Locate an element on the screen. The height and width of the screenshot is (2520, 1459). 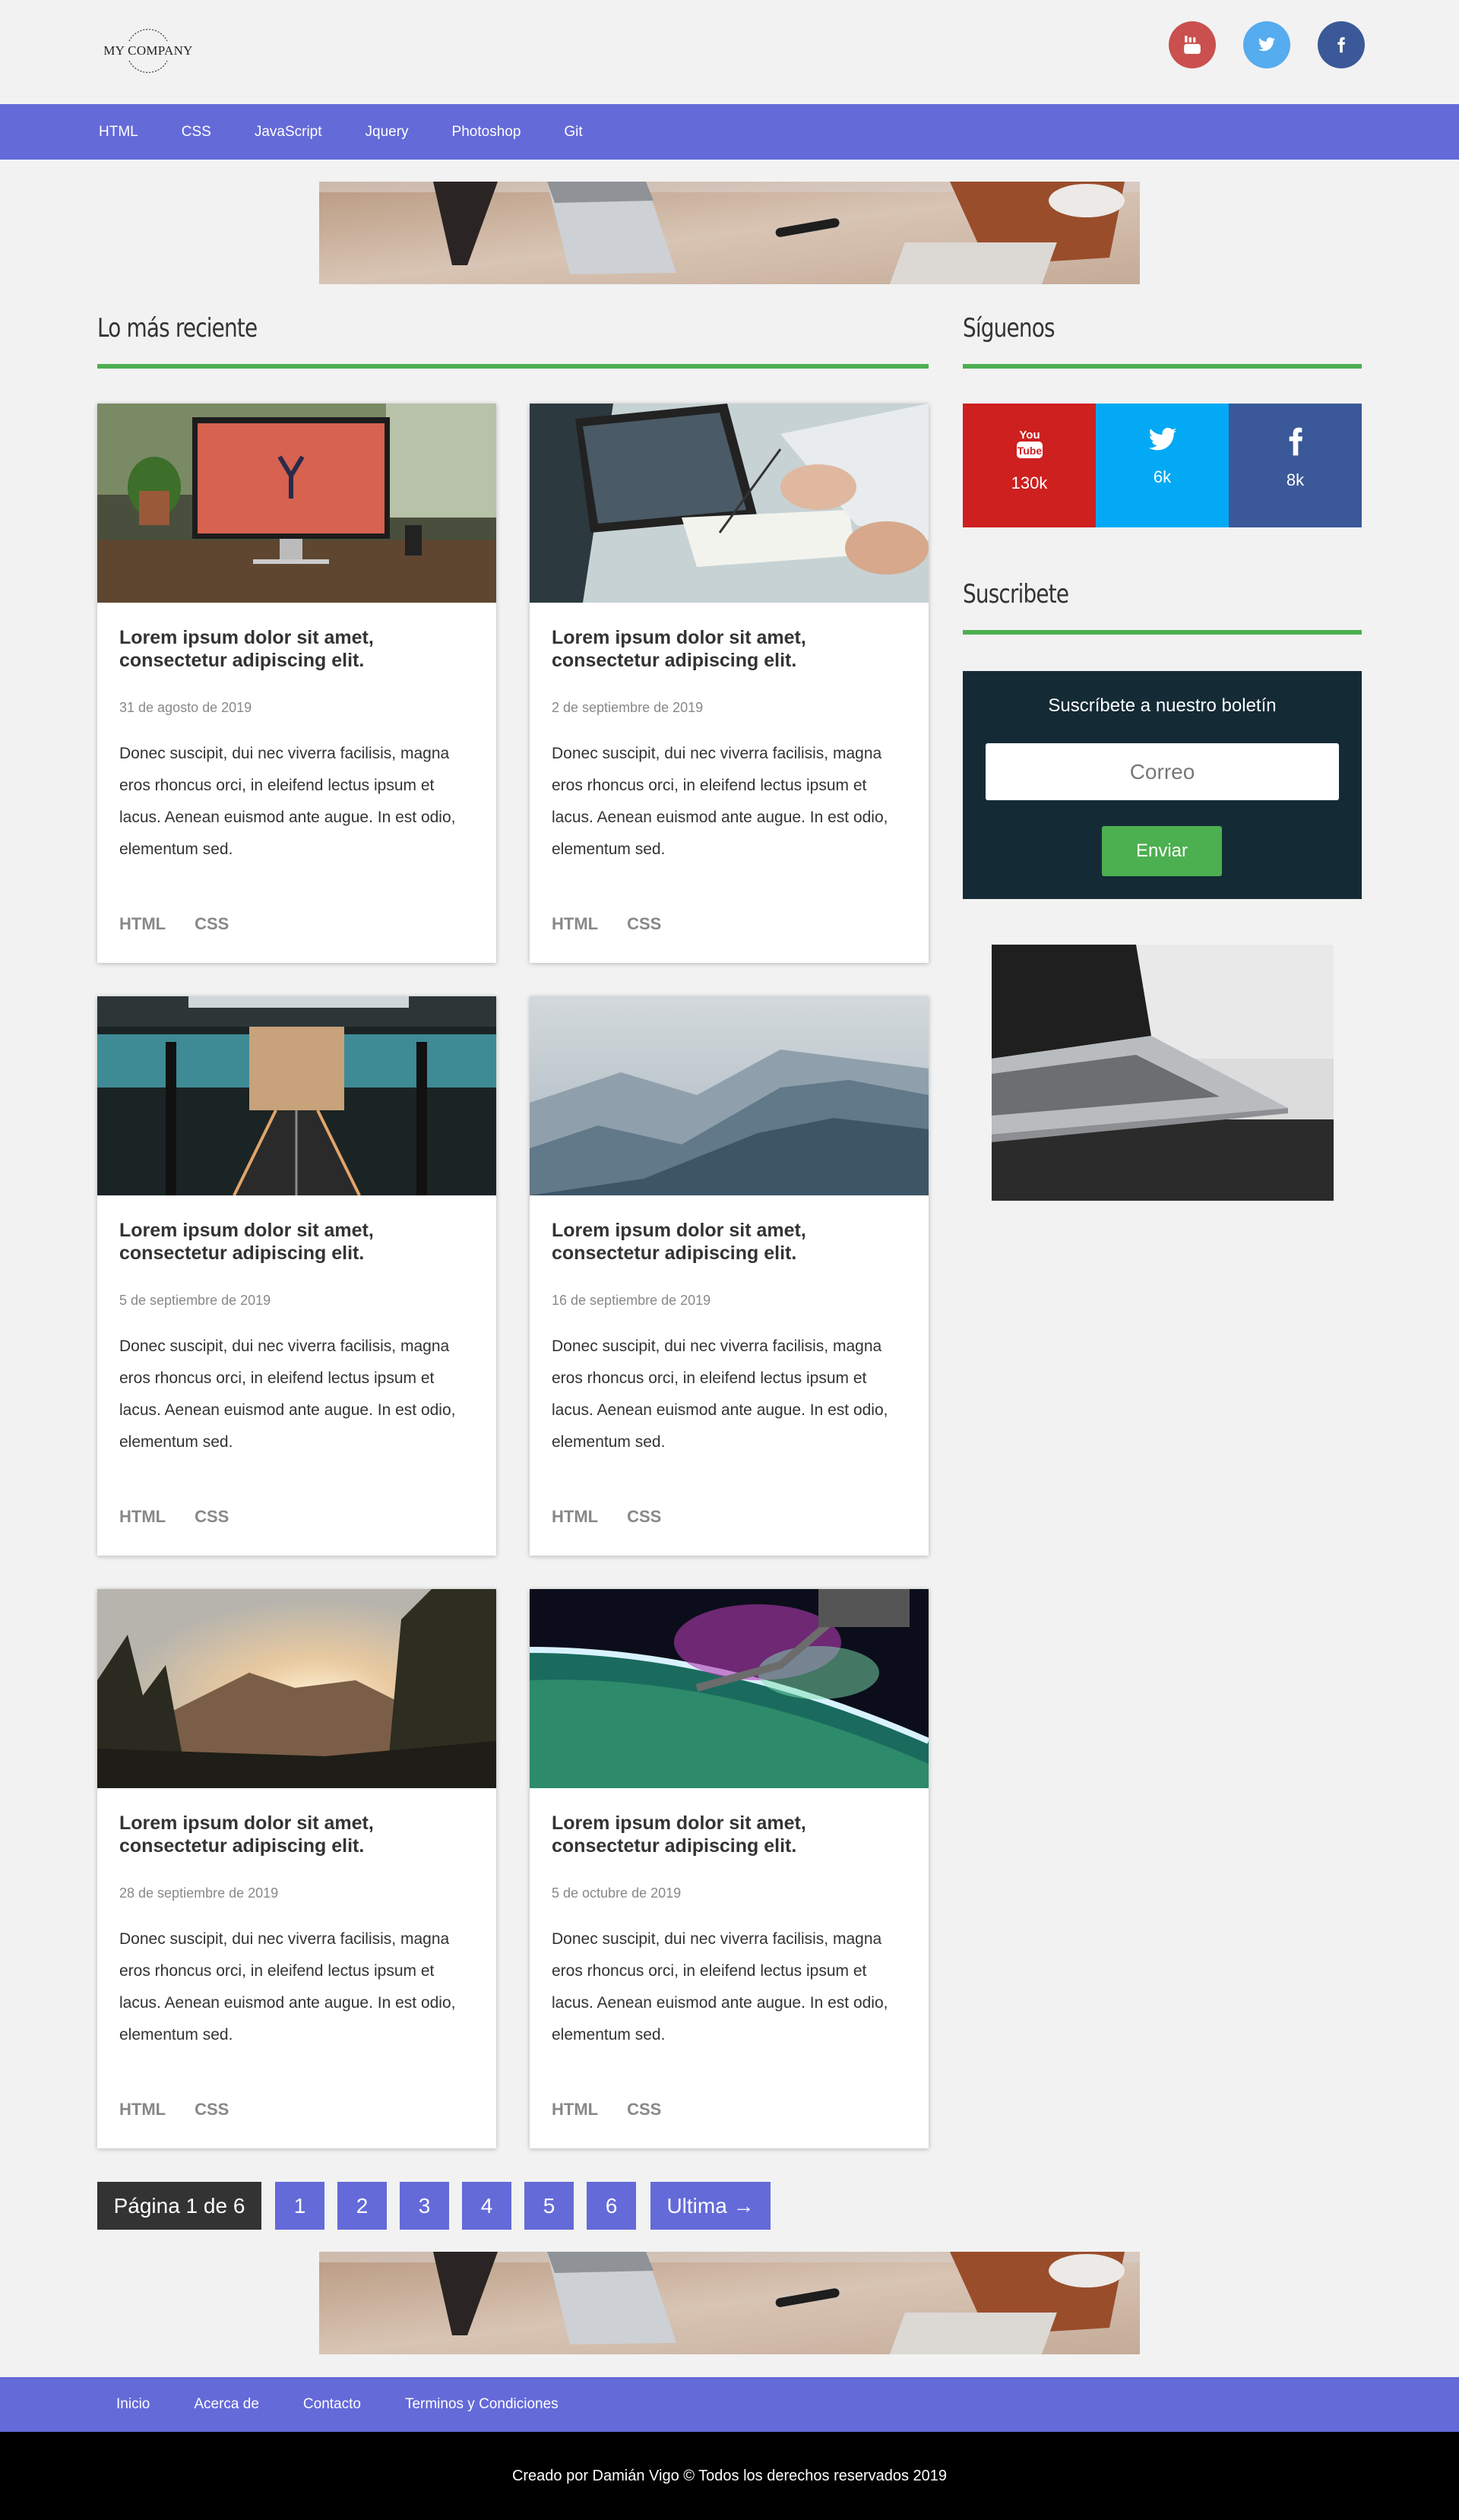
twitter-count: 6k is located at coordinates (1162, 476).